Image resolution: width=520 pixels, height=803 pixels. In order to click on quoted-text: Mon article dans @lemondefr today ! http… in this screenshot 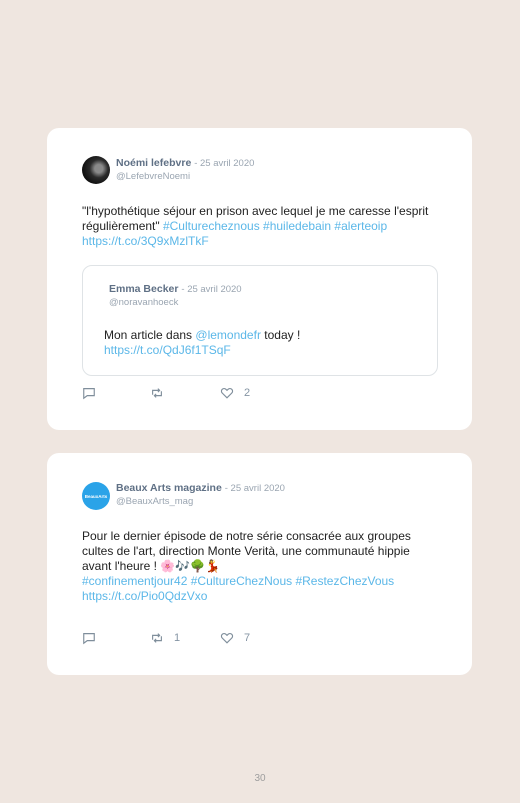, I will do `click(264, 343)`.